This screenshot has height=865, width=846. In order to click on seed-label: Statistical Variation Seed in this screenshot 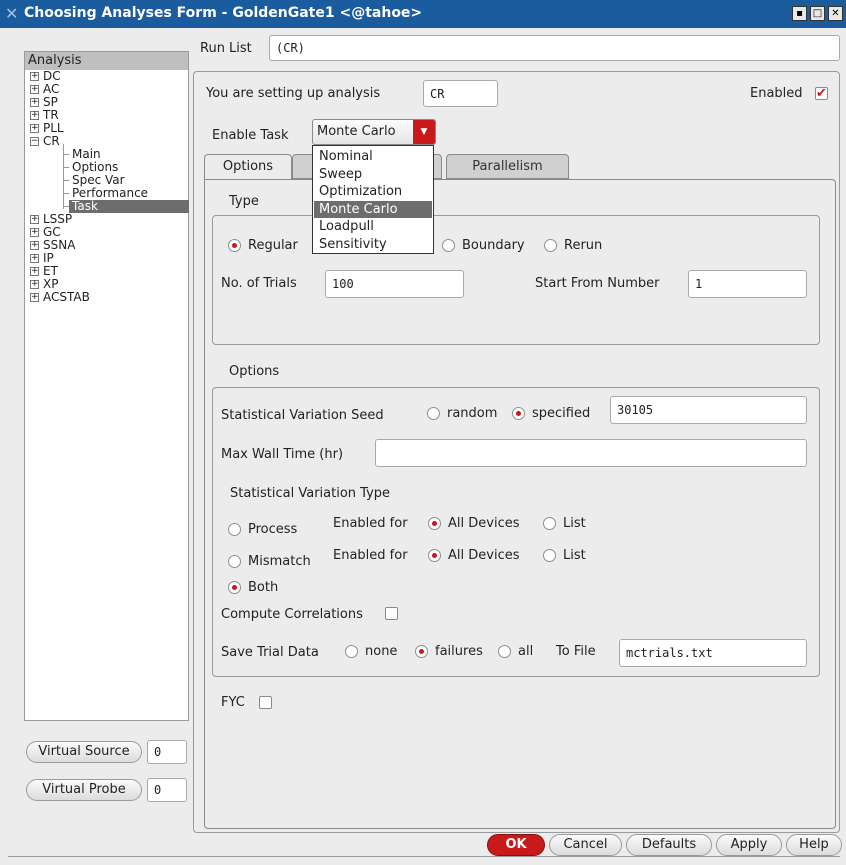, I will do `click(302, 415)`.